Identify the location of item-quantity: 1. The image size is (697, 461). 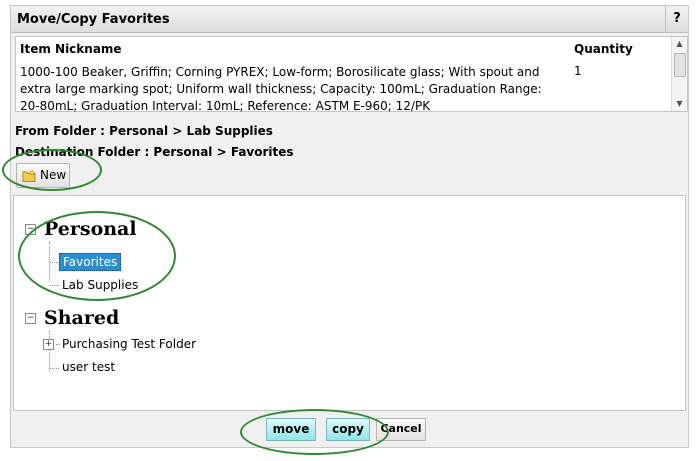
(578, 71).